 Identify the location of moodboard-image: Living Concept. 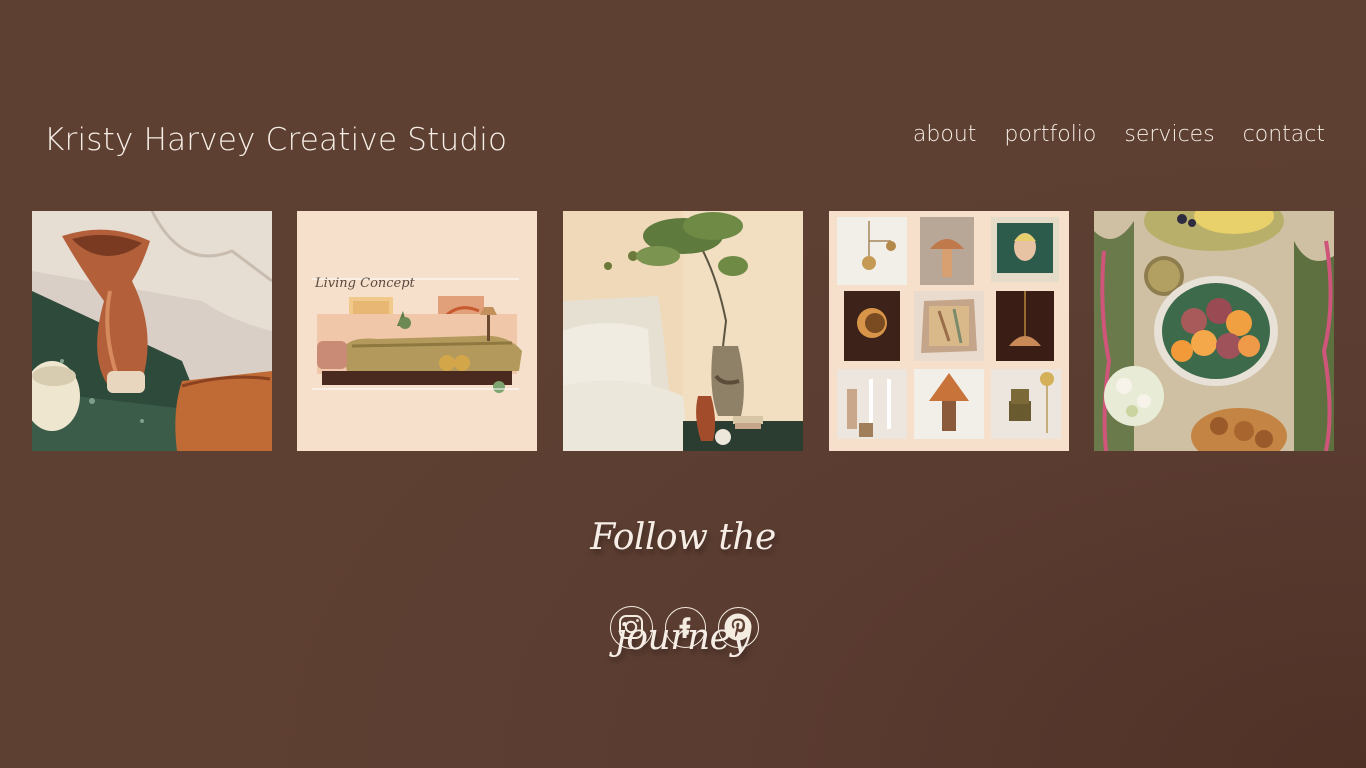
(417, 331).